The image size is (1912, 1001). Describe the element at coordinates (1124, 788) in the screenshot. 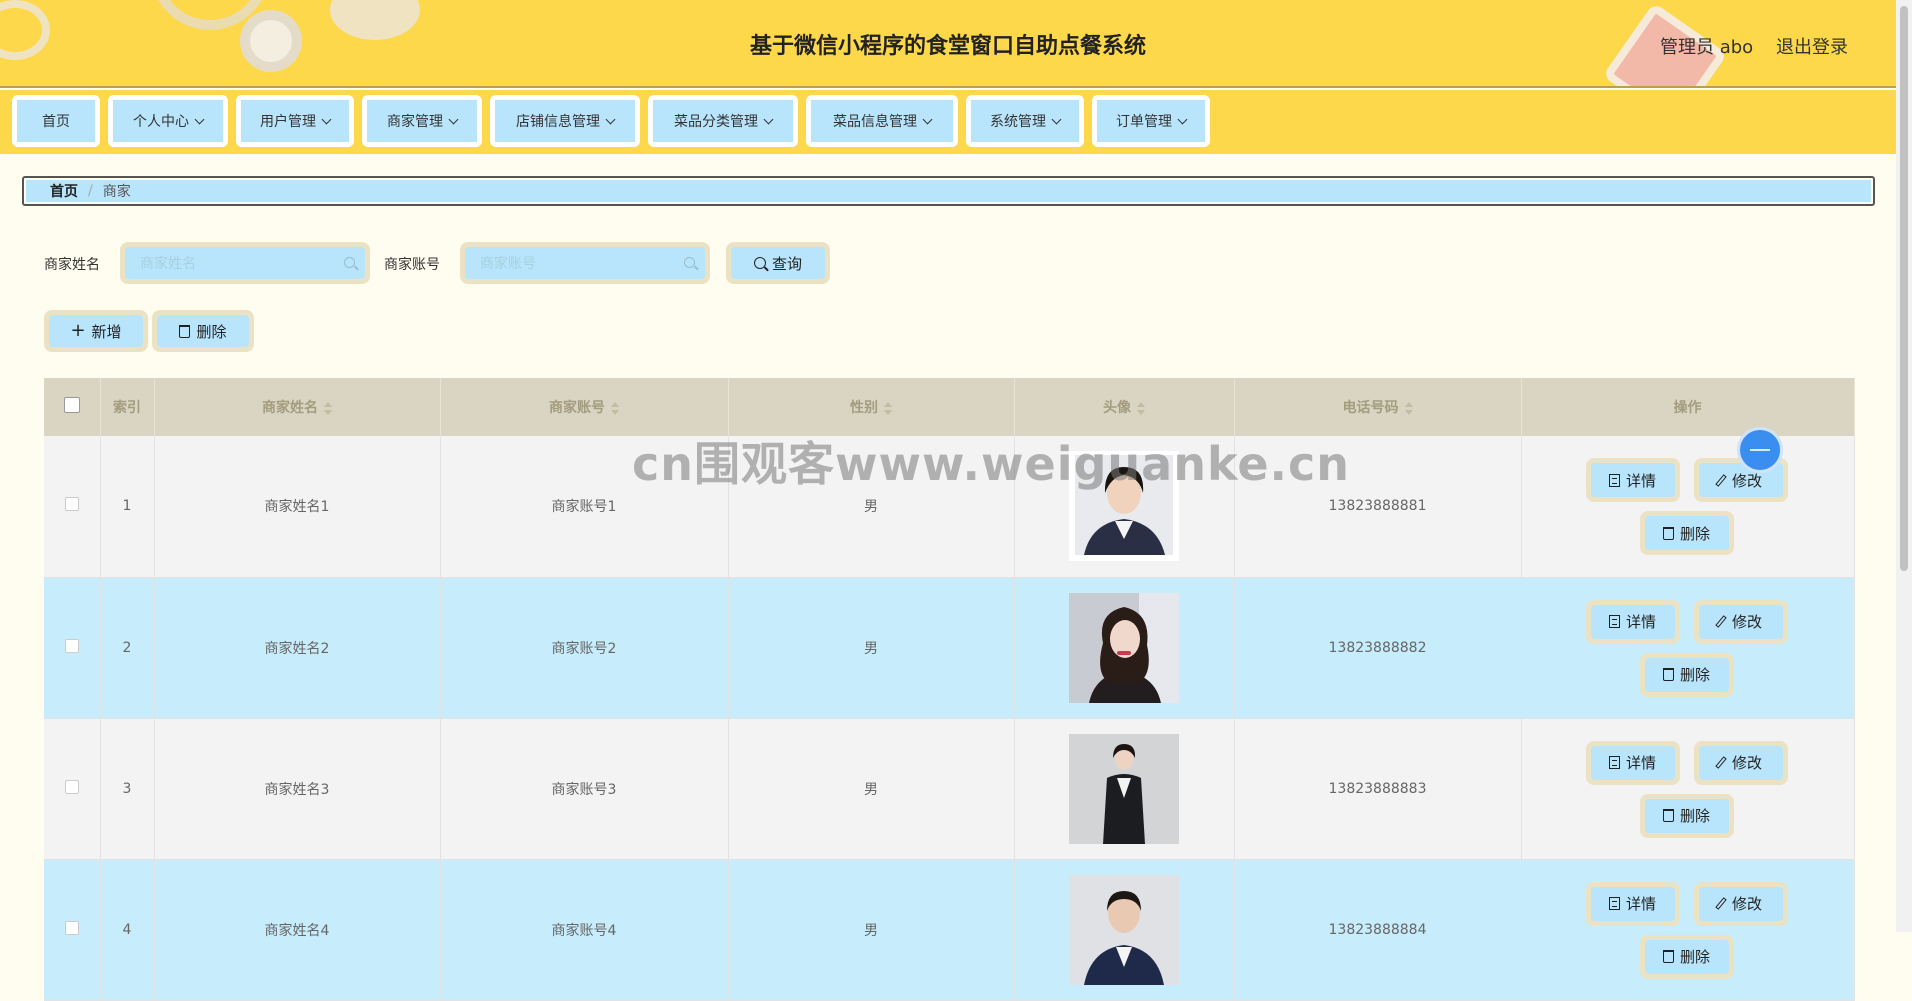

I see `avatar-image` at that location.